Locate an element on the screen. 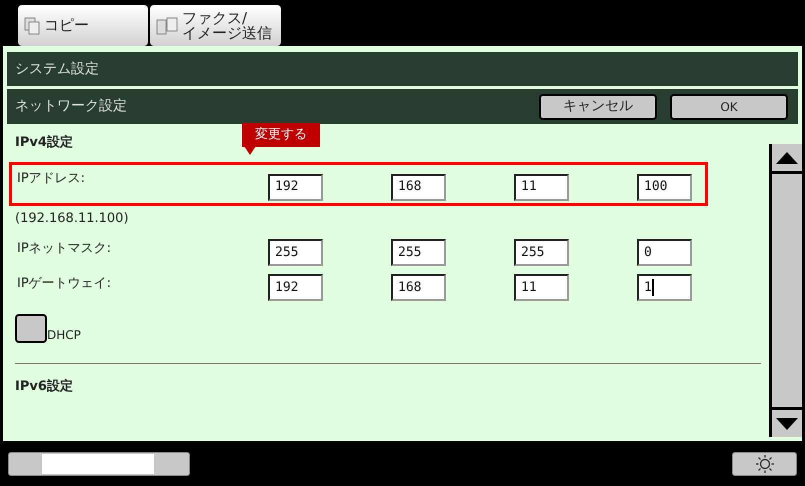  octet-field: 1 is located at coordinates (664, 287).